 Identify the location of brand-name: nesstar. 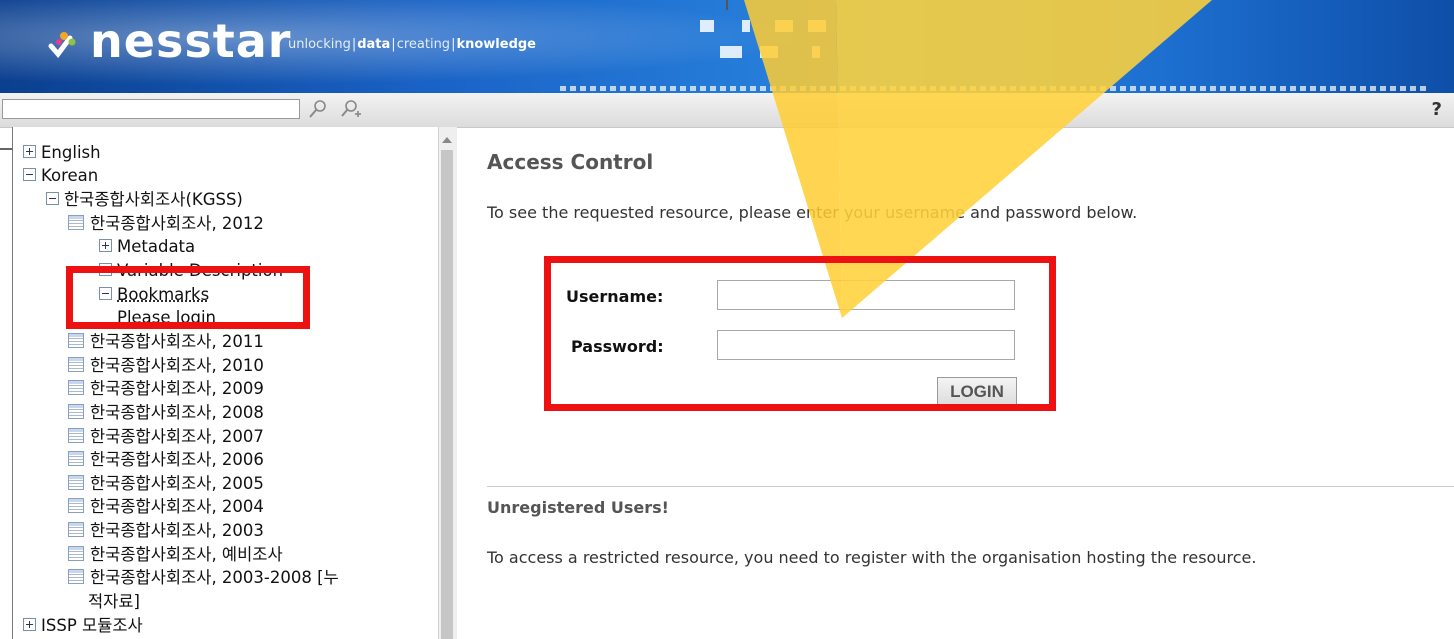
(191, 41).